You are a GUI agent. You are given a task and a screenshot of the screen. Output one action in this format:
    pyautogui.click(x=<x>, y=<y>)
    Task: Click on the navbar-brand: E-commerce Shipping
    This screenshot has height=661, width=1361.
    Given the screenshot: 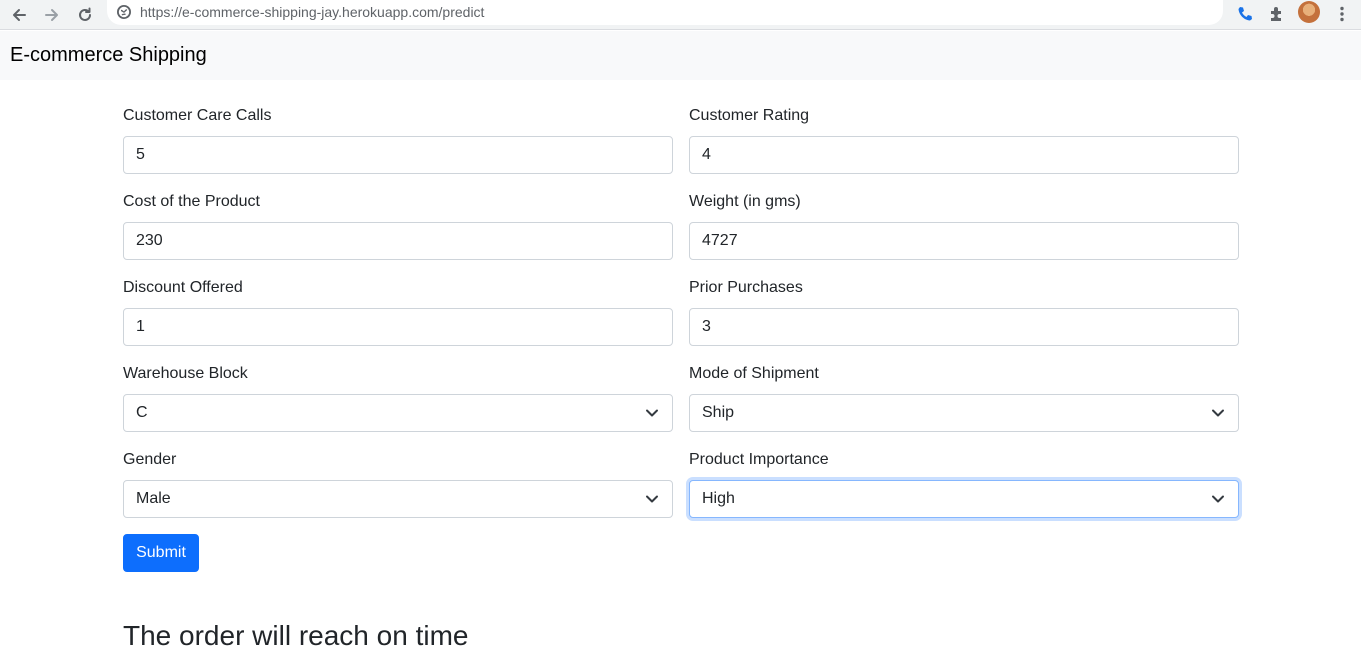 What is the action you would take?
    pyautogui.click(x=108, y=55)
    